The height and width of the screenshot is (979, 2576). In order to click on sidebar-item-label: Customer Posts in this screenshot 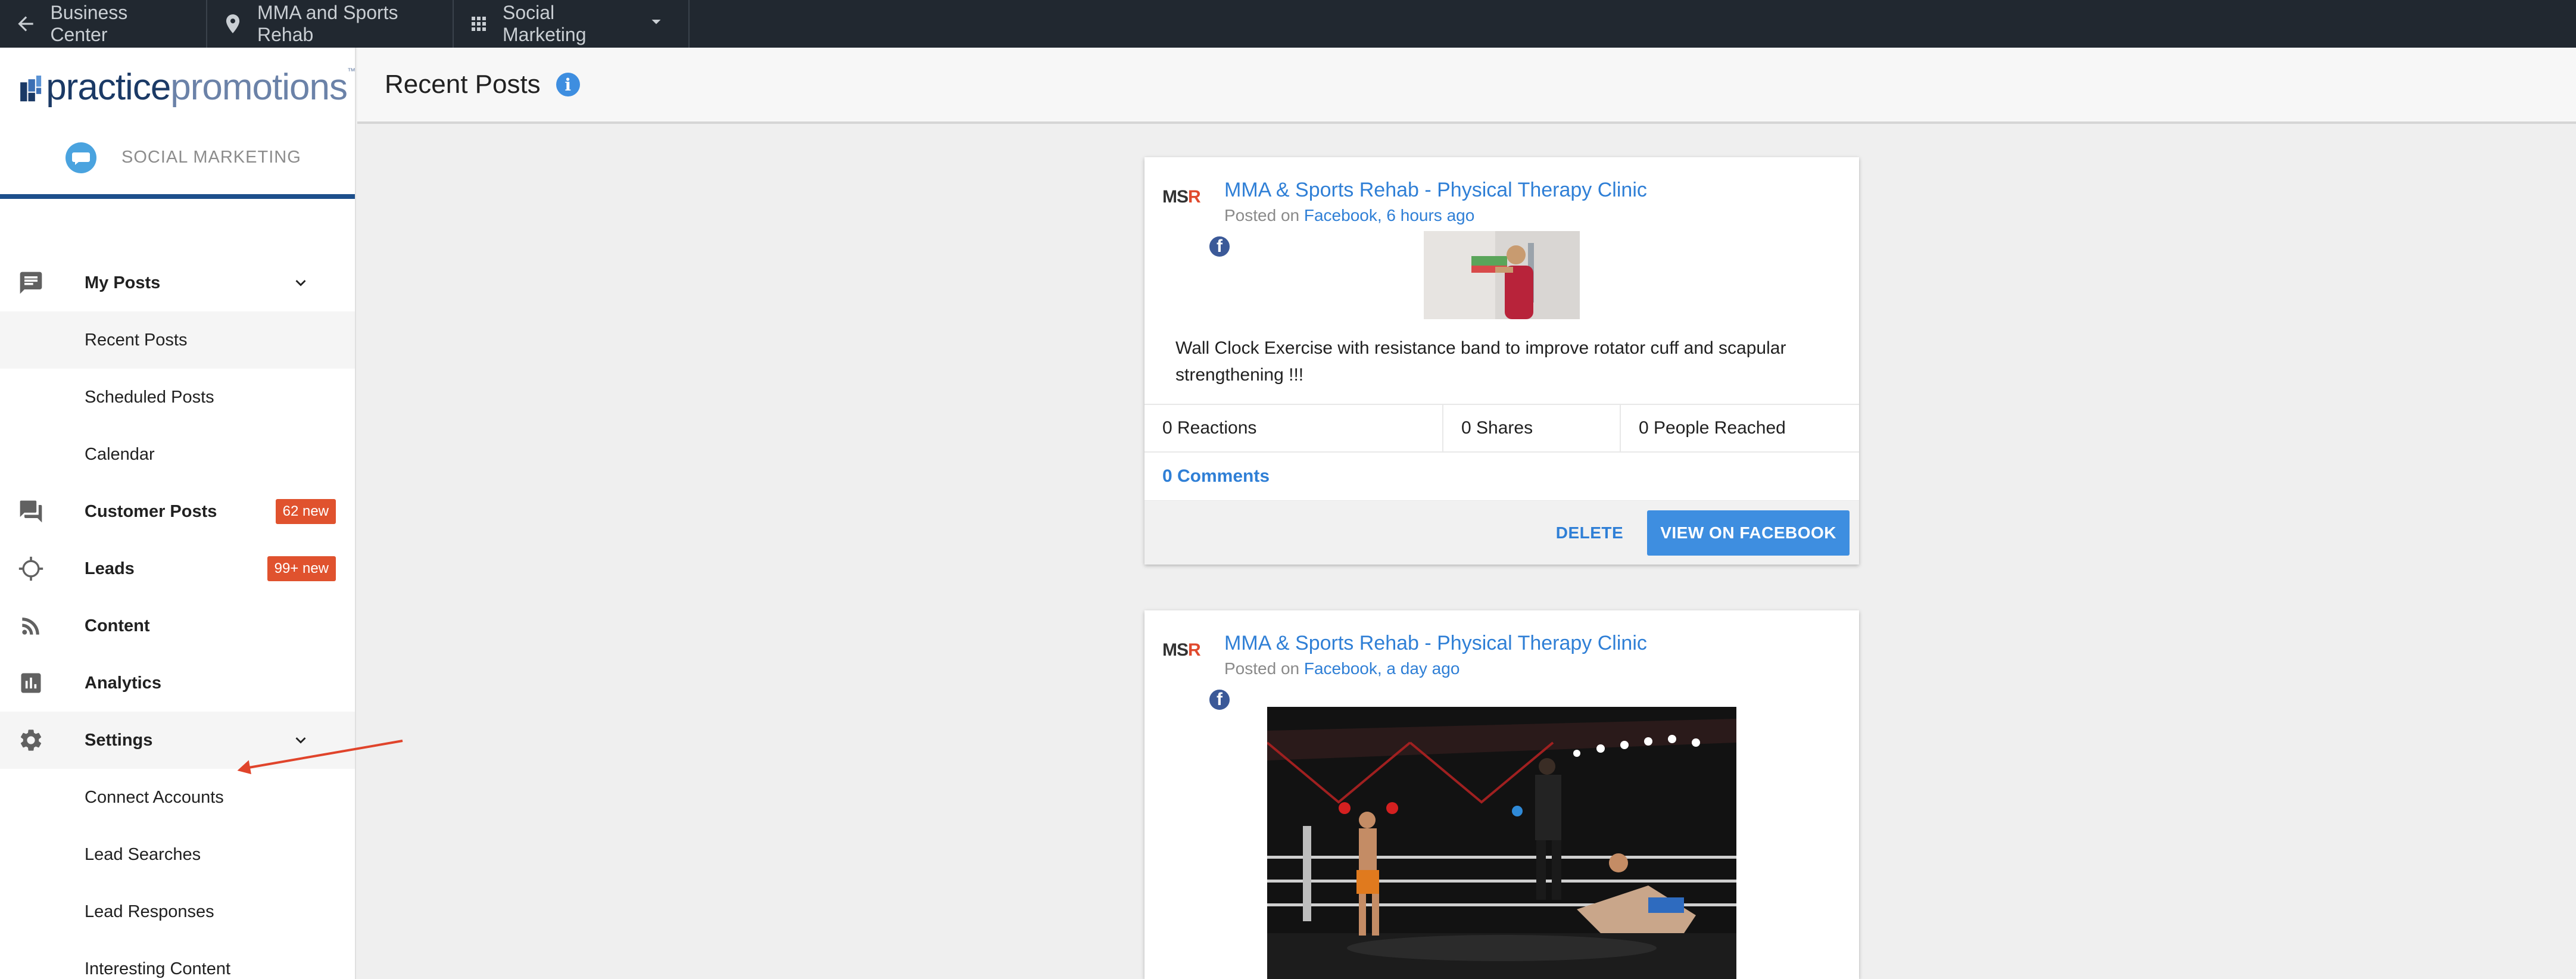, I will do `click(151, 511)`.